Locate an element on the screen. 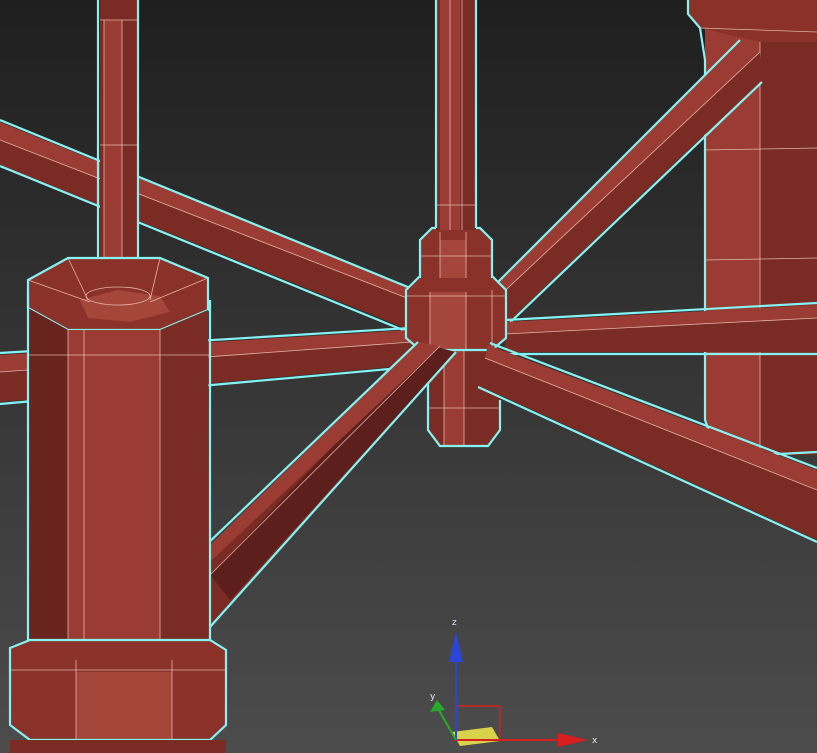  x-axis-label: x is located at coordinates (595, 741).